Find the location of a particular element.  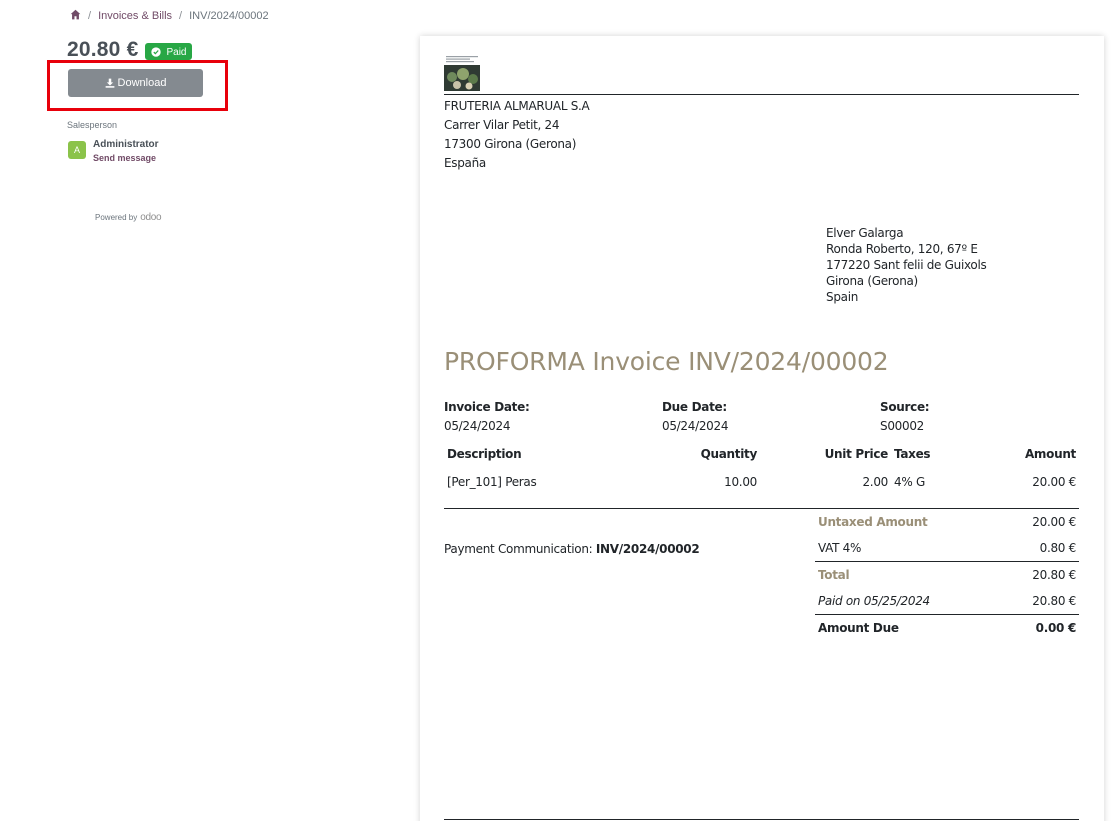

line-quantity: 10.00 is located at coordinates (740, 482).